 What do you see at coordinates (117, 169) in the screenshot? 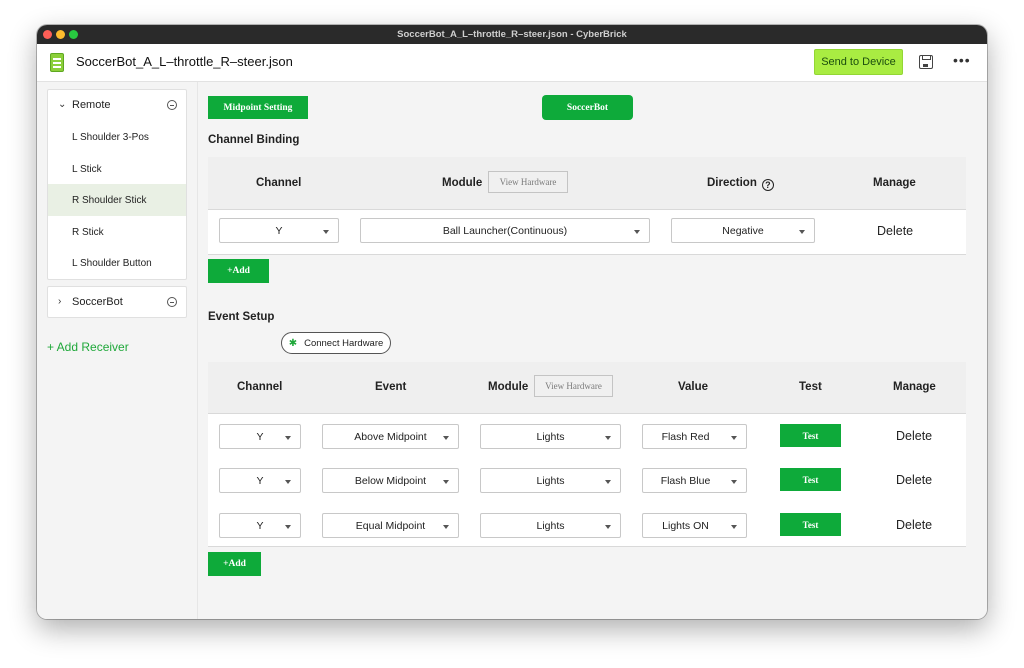
I see `sidebar-item-l-stick: L Stick` at bounding box center [117, 169].